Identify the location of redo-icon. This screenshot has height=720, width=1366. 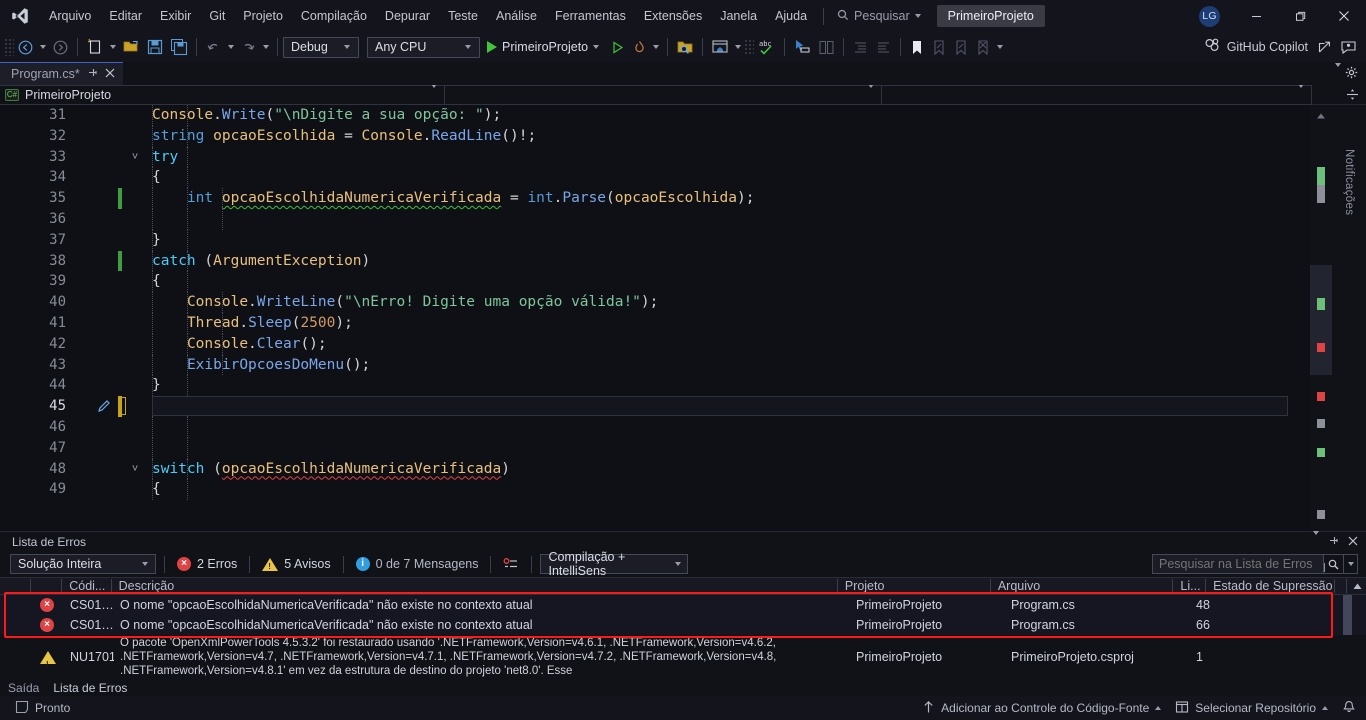
(248, 47).